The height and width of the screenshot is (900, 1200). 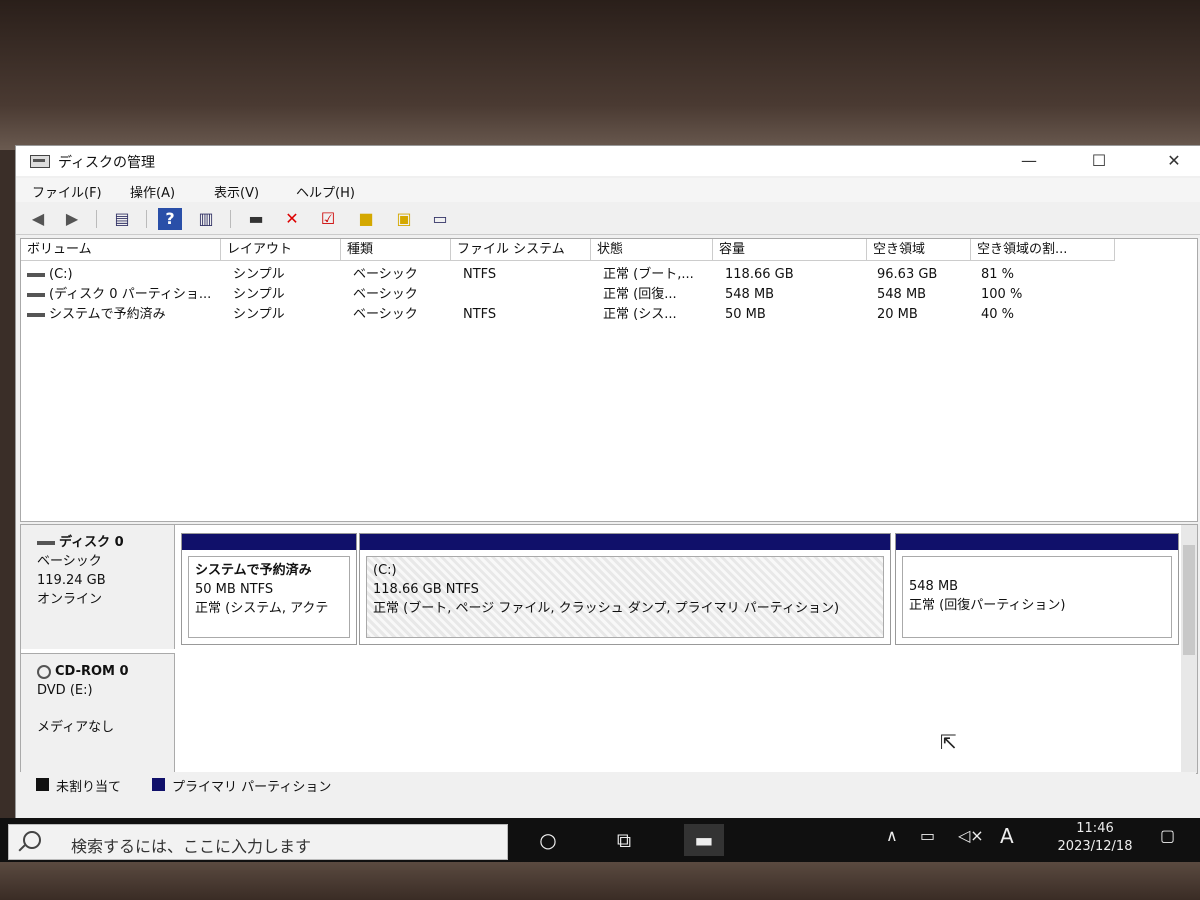 I want to click on notification-center-icon: ▢, so click(x=1167, y=835).